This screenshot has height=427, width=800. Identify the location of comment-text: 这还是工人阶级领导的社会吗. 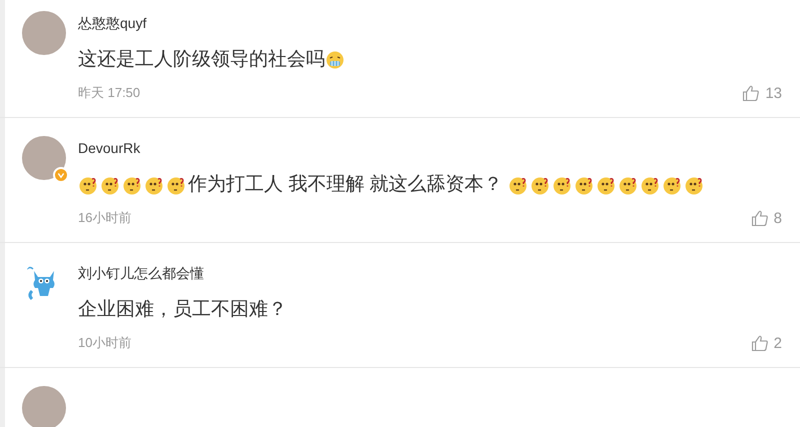
(201, 60).